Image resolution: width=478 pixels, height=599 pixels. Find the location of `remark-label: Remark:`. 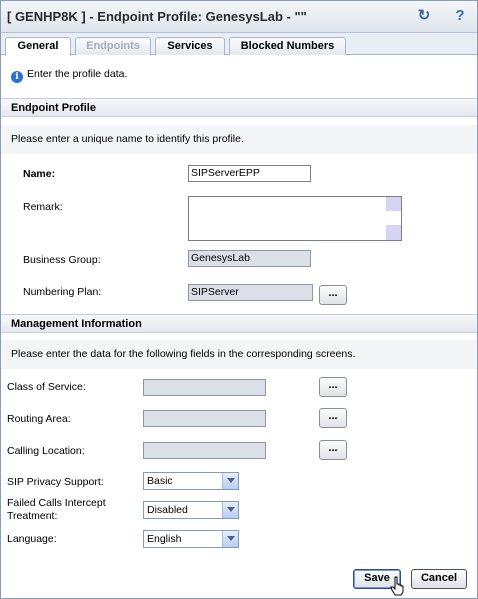

remark-label: Remark: is located at coordinates (43, 207).